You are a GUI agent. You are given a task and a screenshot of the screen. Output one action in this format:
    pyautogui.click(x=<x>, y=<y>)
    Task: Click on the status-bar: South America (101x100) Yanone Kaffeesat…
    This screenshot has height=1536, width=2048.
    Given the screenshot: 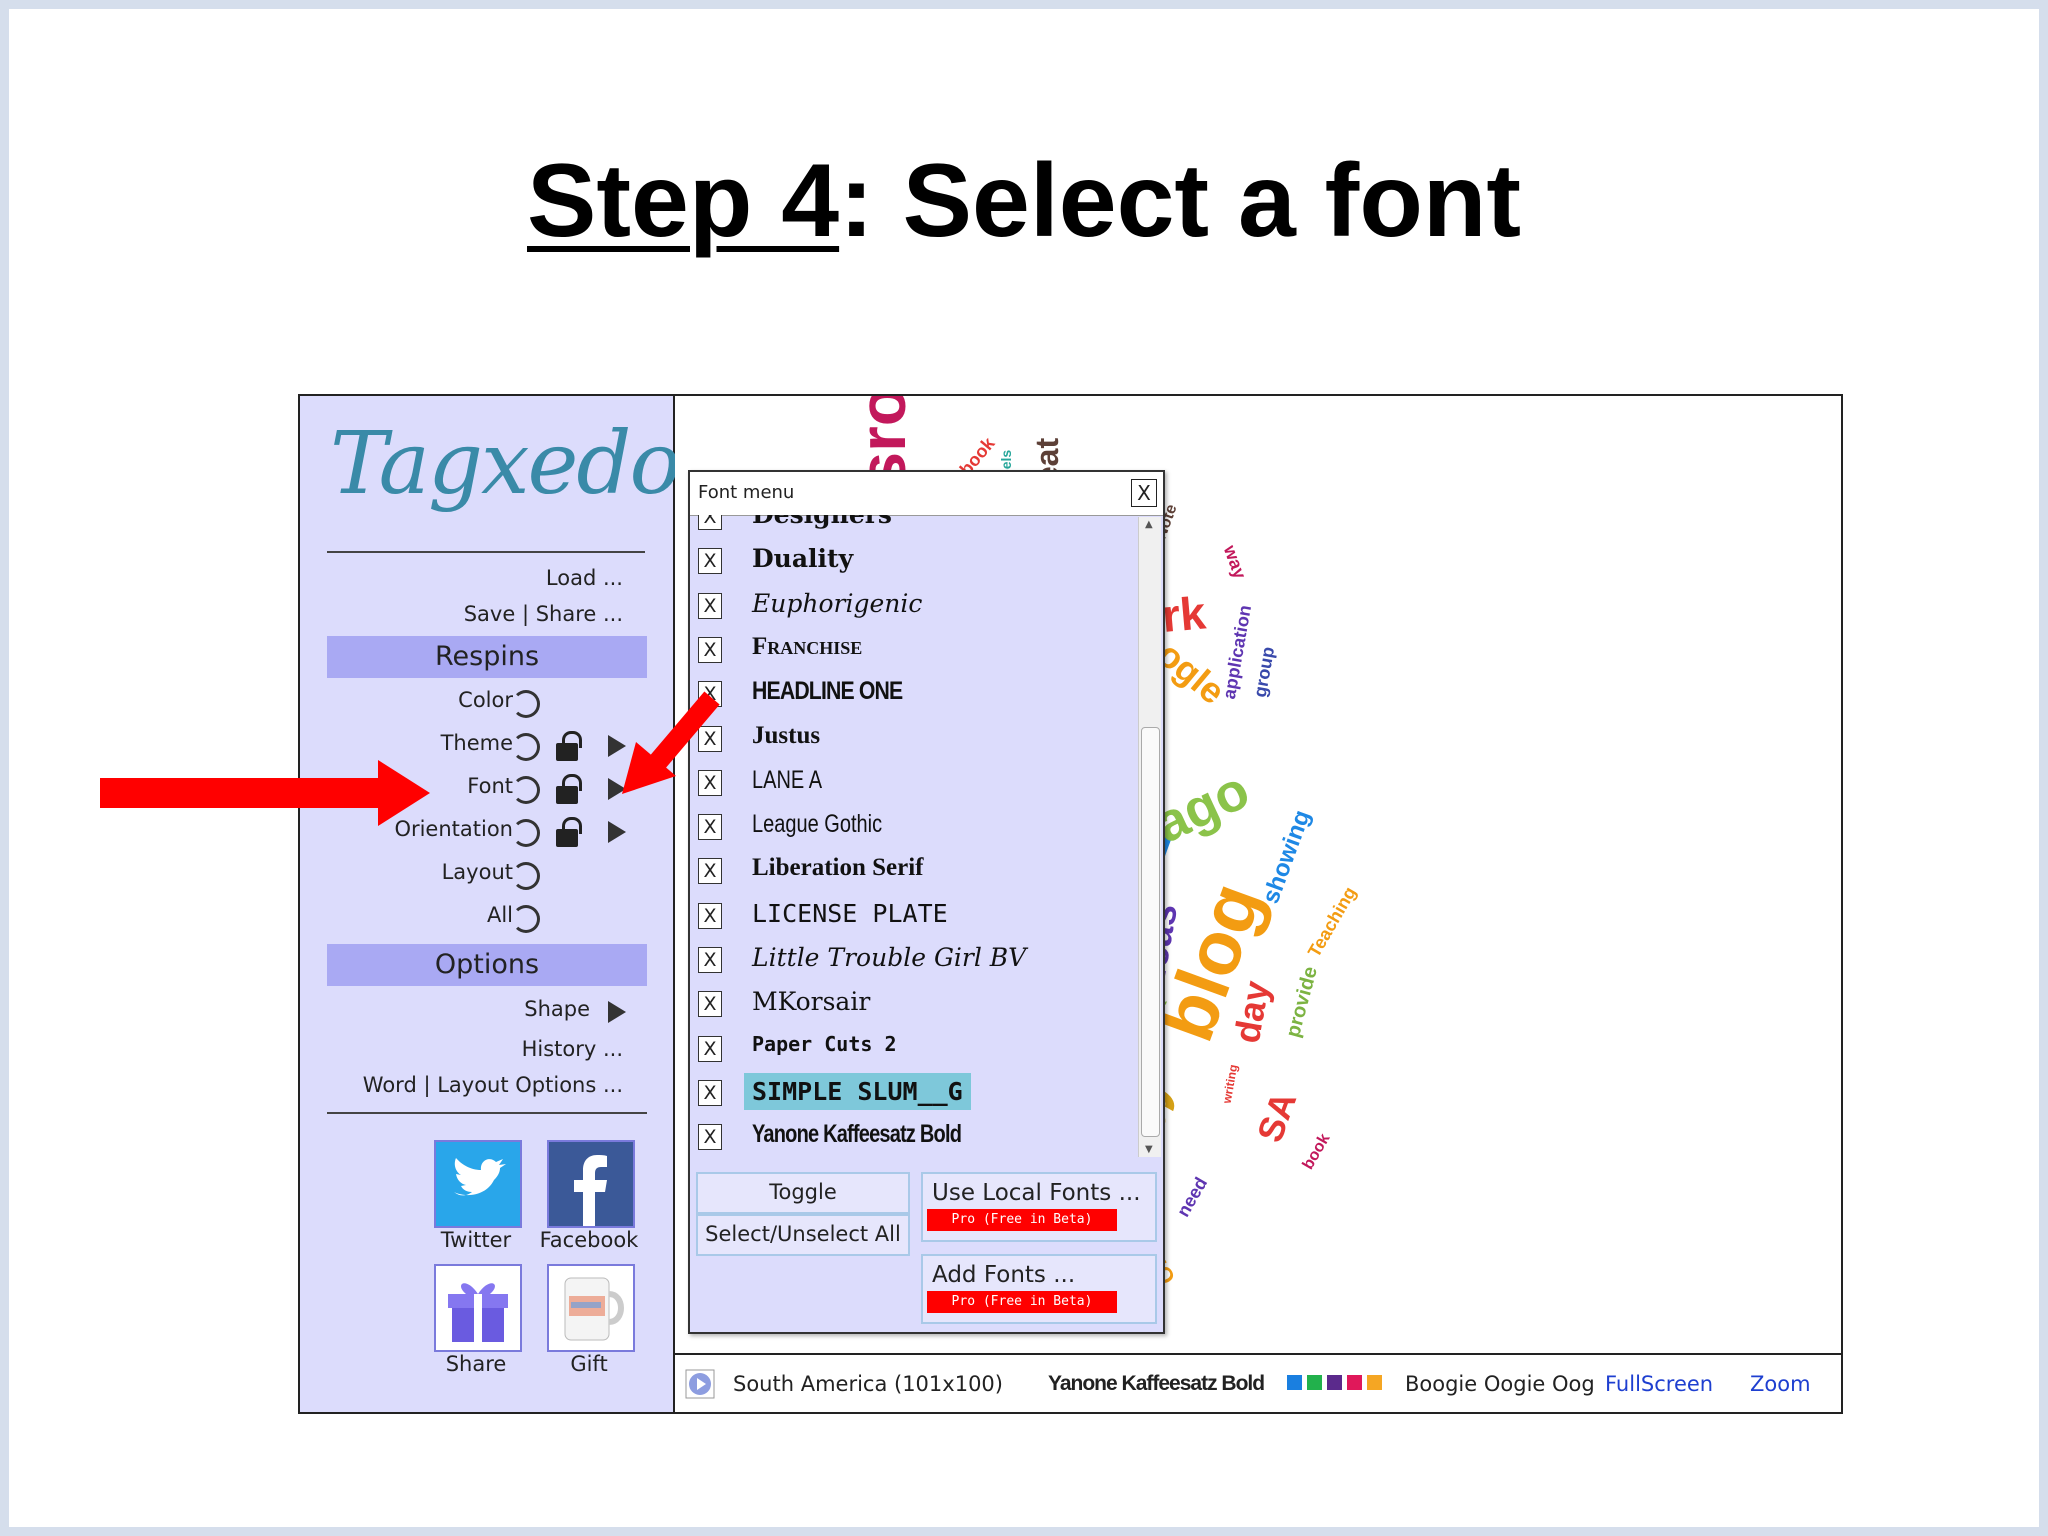 What is the action you would take?
    pyautogui.click(x=1258, y=1382)
    